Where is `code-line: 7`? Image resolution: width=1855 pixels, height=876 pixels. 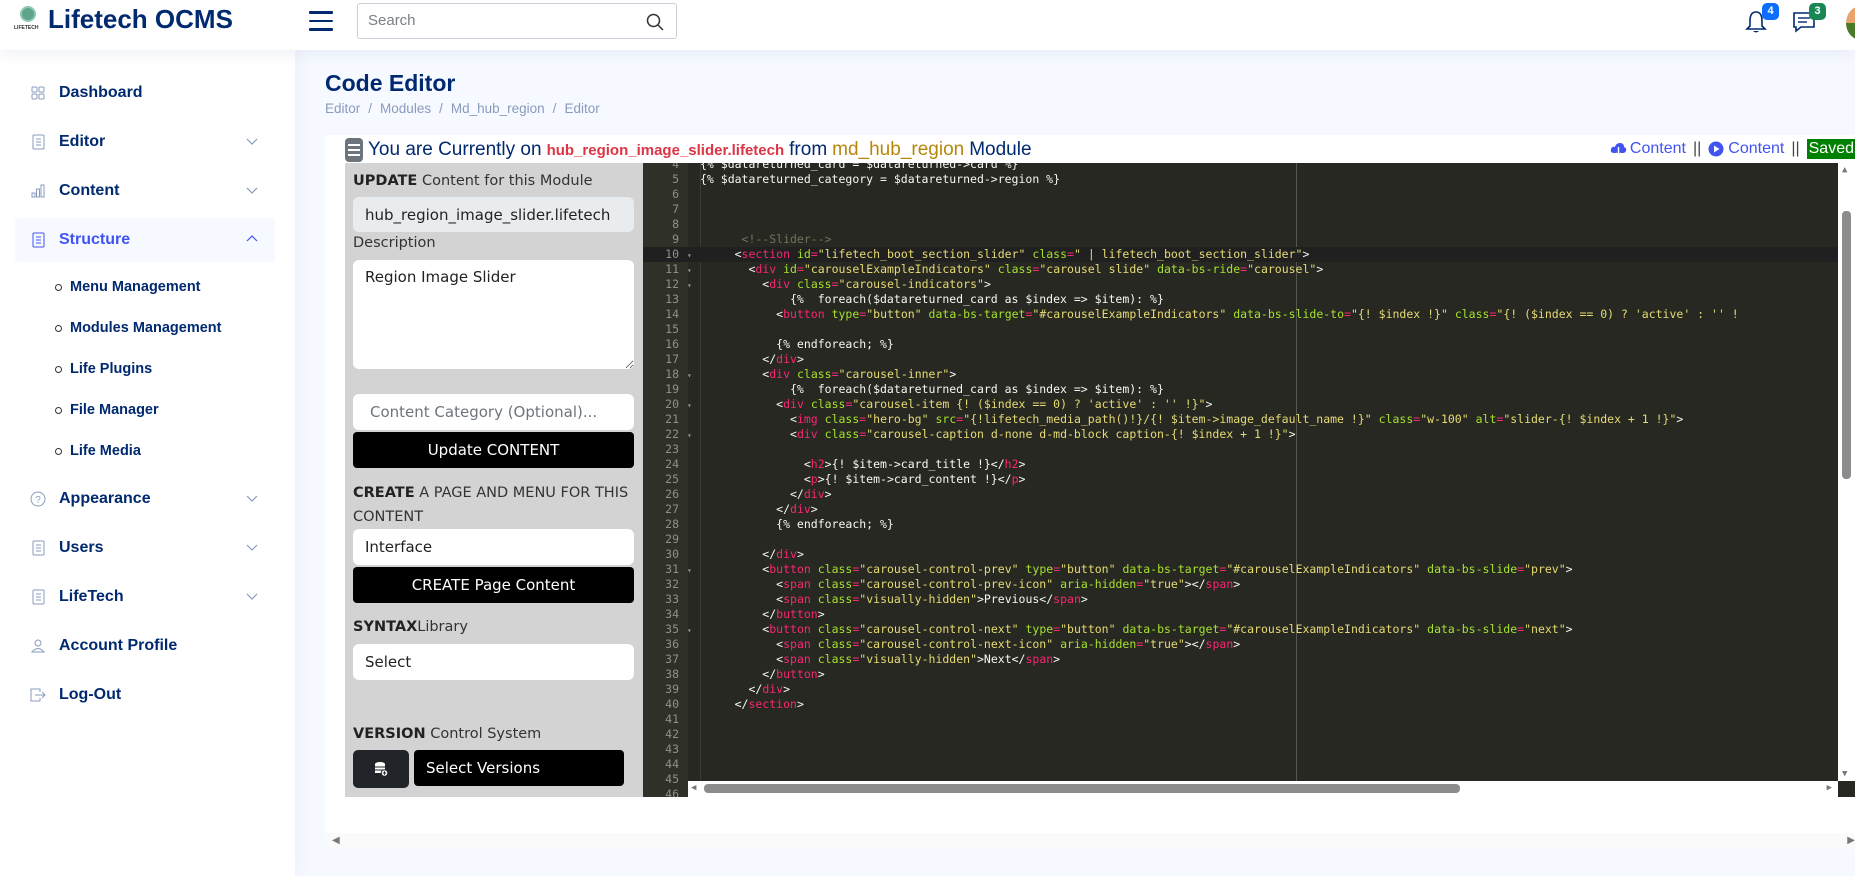 code-line: 7 is located at coordinates (1240, 209).